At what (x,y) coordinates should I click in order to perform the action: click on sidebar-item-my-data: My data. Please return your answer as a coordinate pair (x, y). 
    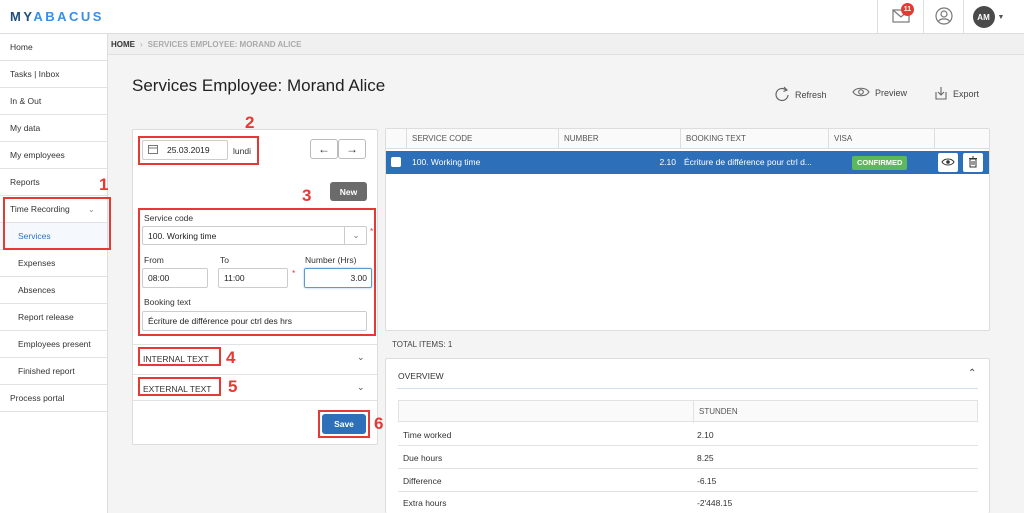
    Looking at the image, I should click on (53, 128).